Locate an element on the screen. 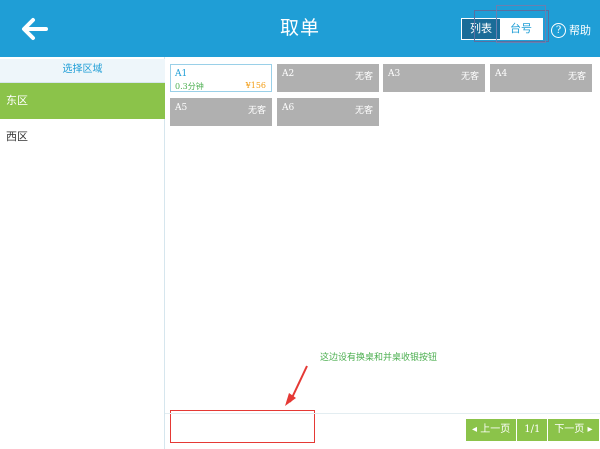 This screenshot has width=600, height=449. table-name: A3 is located at coordinates (394, 74).